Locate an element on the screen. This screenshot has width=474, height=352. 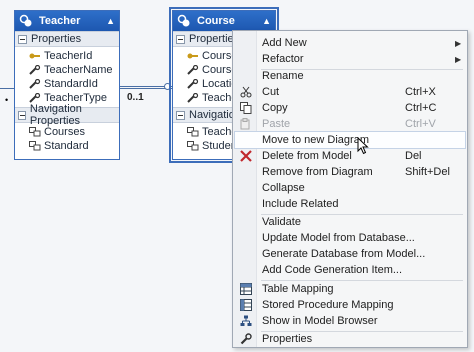
mouse-cursor-icon is located at coordinates (363, 146).